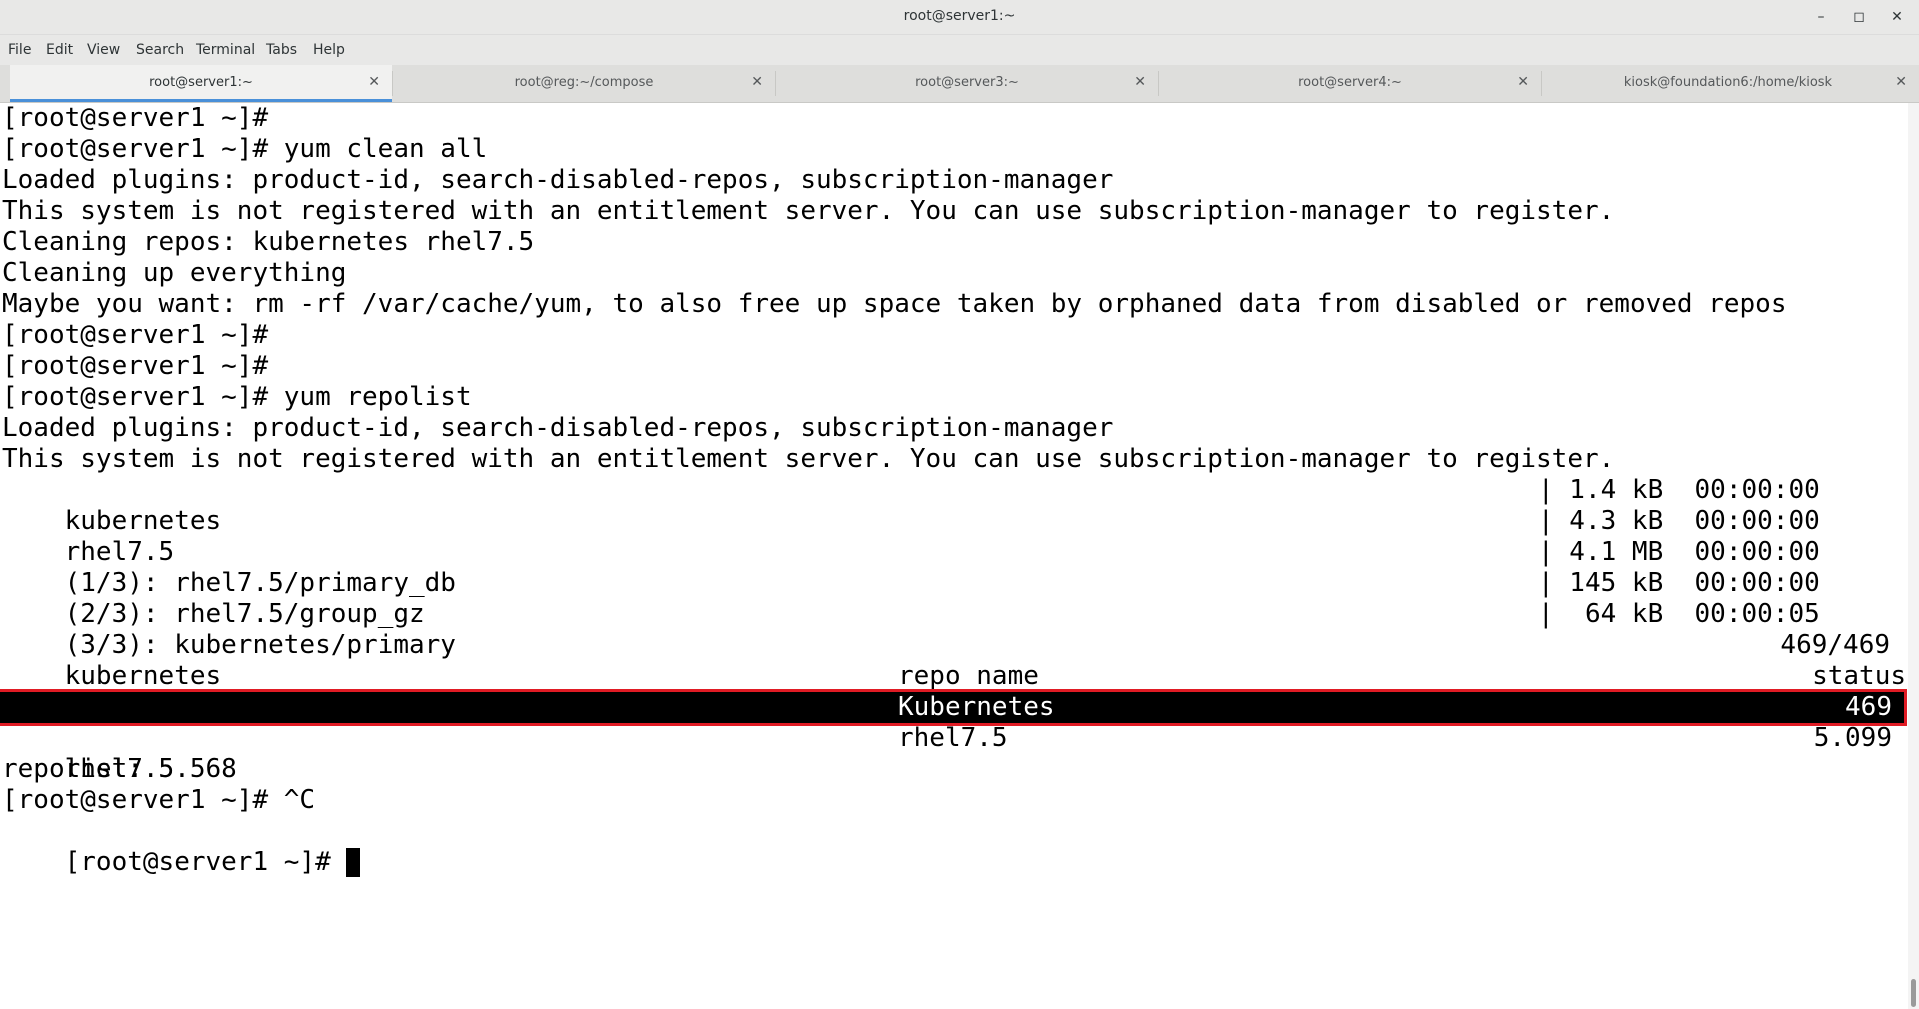 The image size is (1919, 1009). Describe the element at coordinates (237, 397) in the screenshot. I see `terminal-line: [root@server1 ~]# yum repolist` at that location.